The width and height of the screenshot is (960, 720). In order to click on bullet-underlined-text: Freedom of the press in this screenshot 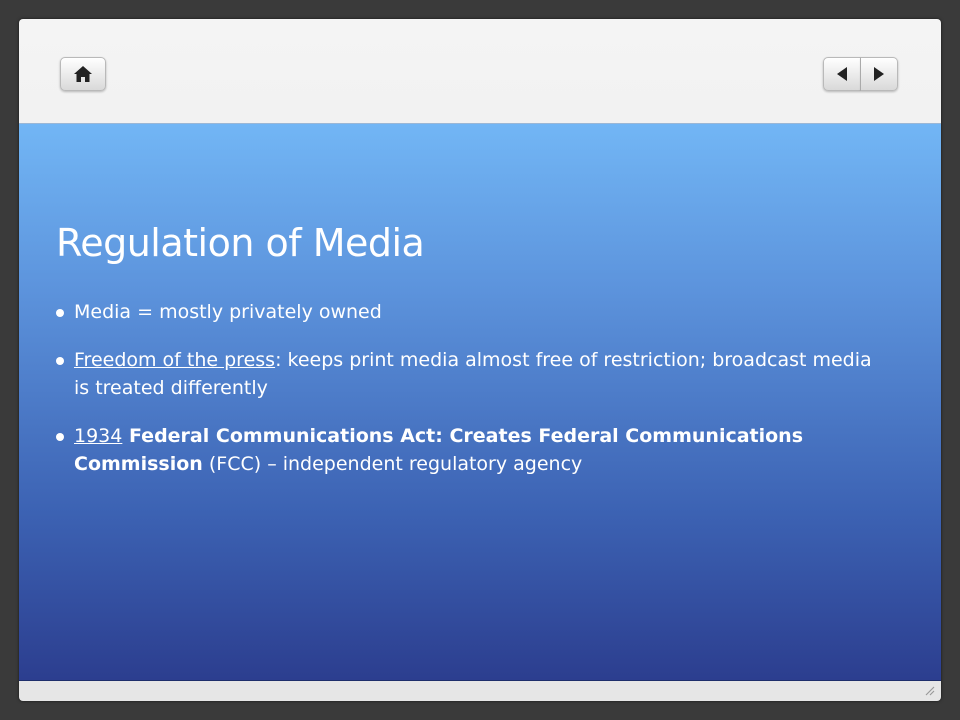, I will do `click(175, 360)`.